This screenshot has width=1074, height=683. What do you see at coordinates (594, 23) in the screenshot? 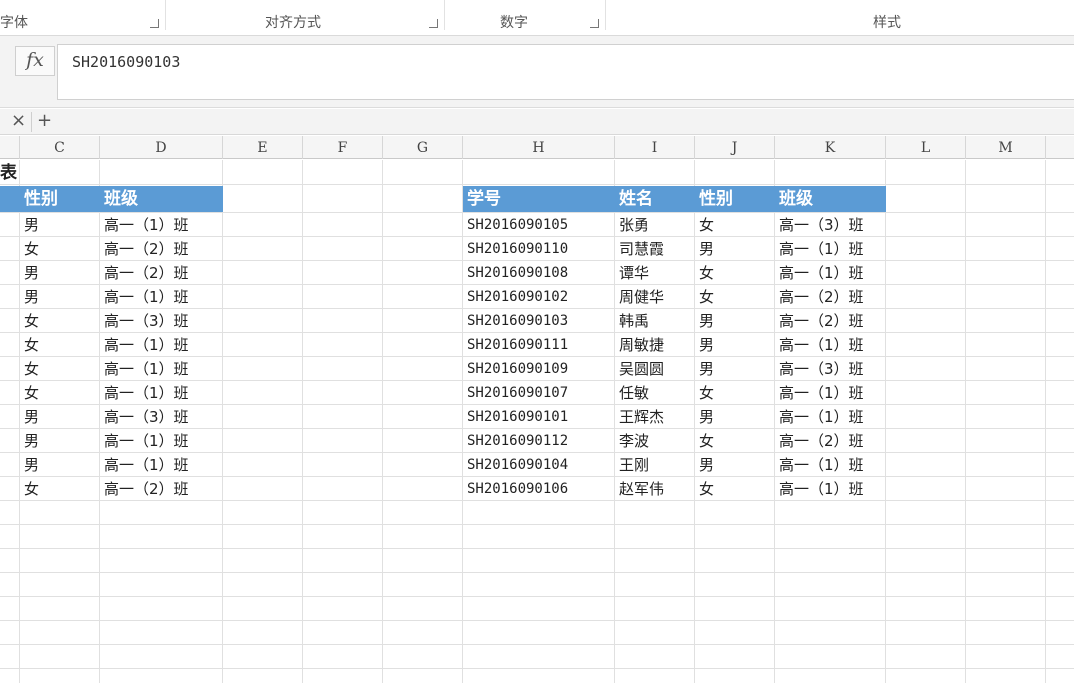
I see `number-dialog-launcher-icon` at bounding box center [594, 23].